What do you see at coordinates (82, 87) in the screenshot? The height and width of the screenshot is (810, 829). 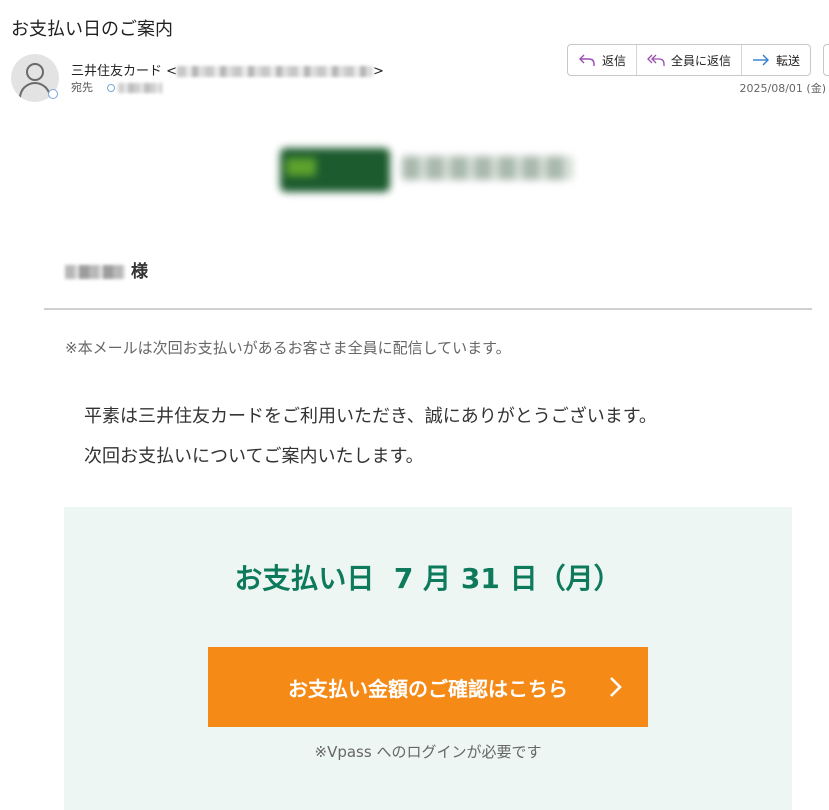 I see `to-label: 宛先` at bounding box center [82, 87].